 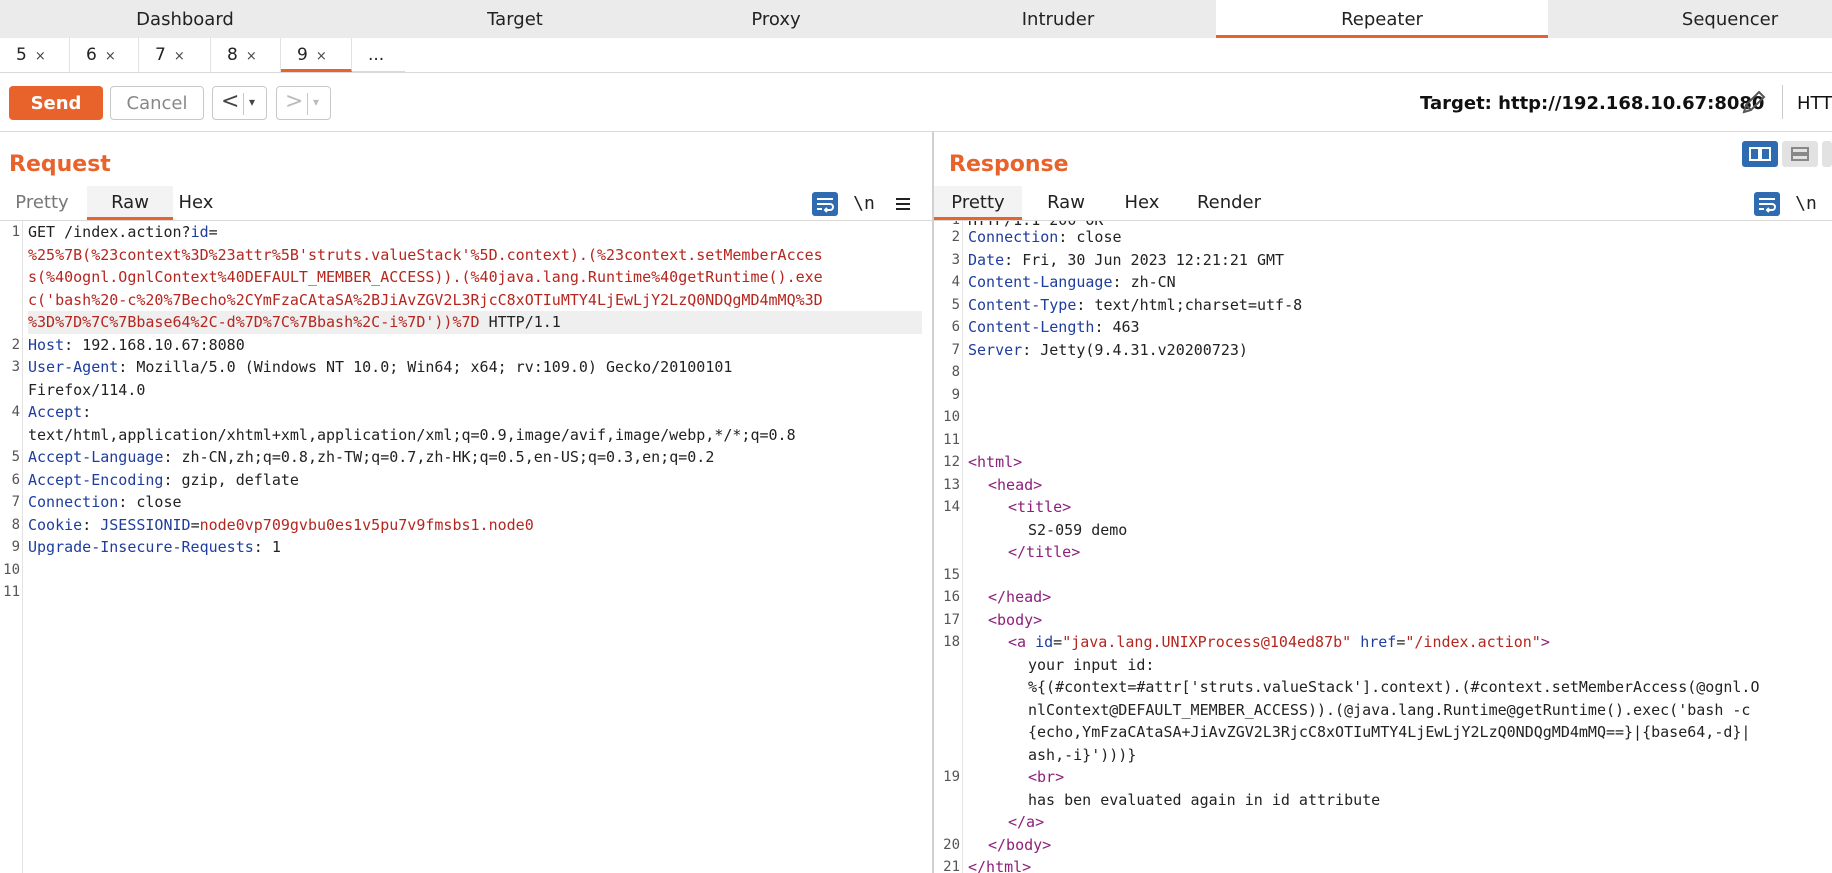 I want to click on request-line: 6 Accept-Encoding: gzip, deflate, so click(x=155, y=479).